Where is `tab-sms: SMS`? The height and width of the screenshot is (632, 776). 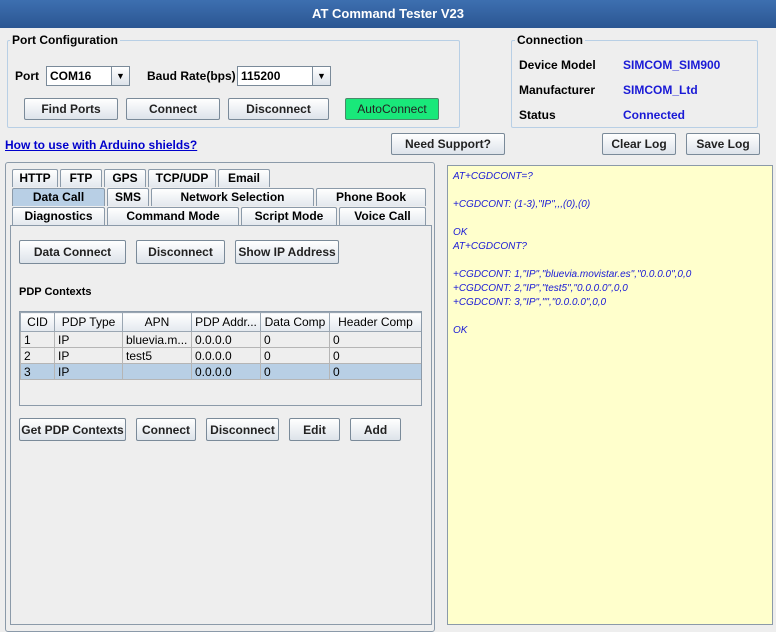
tab-sms: SMS is located at coordinates (128, 197).